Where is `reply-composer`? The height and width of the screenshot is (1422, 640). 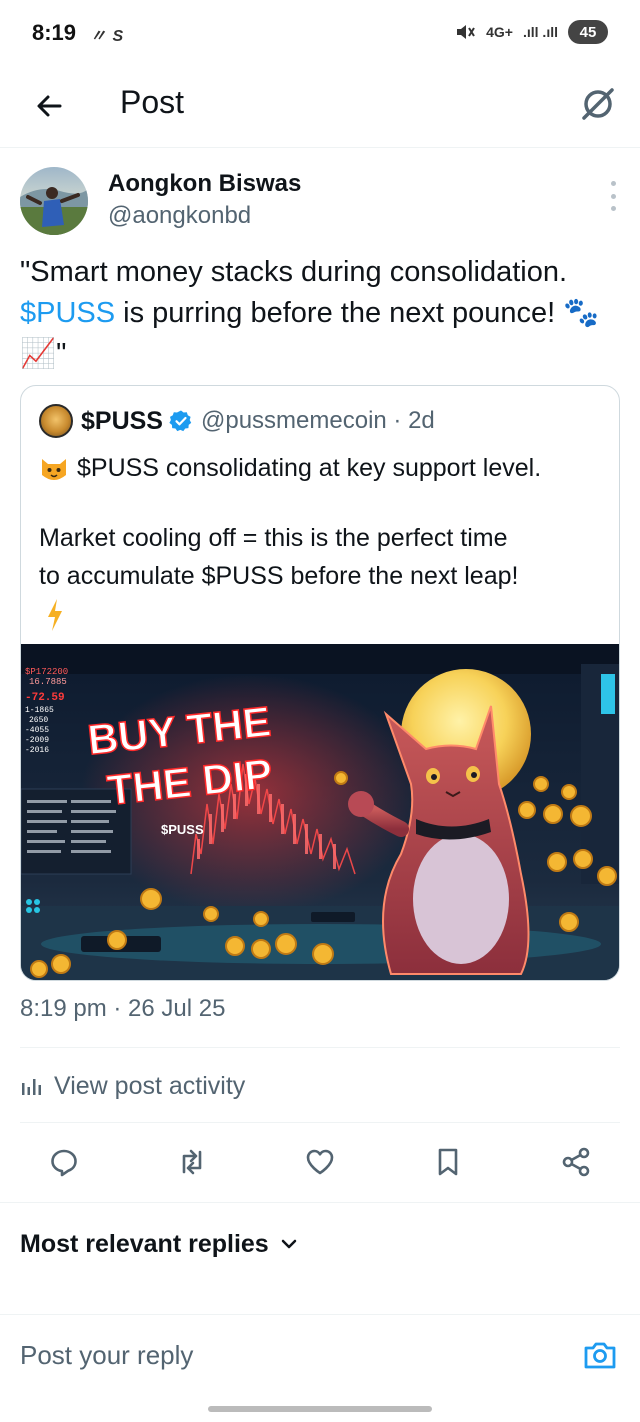 reply-composer is located at coordinates (320, 1352).